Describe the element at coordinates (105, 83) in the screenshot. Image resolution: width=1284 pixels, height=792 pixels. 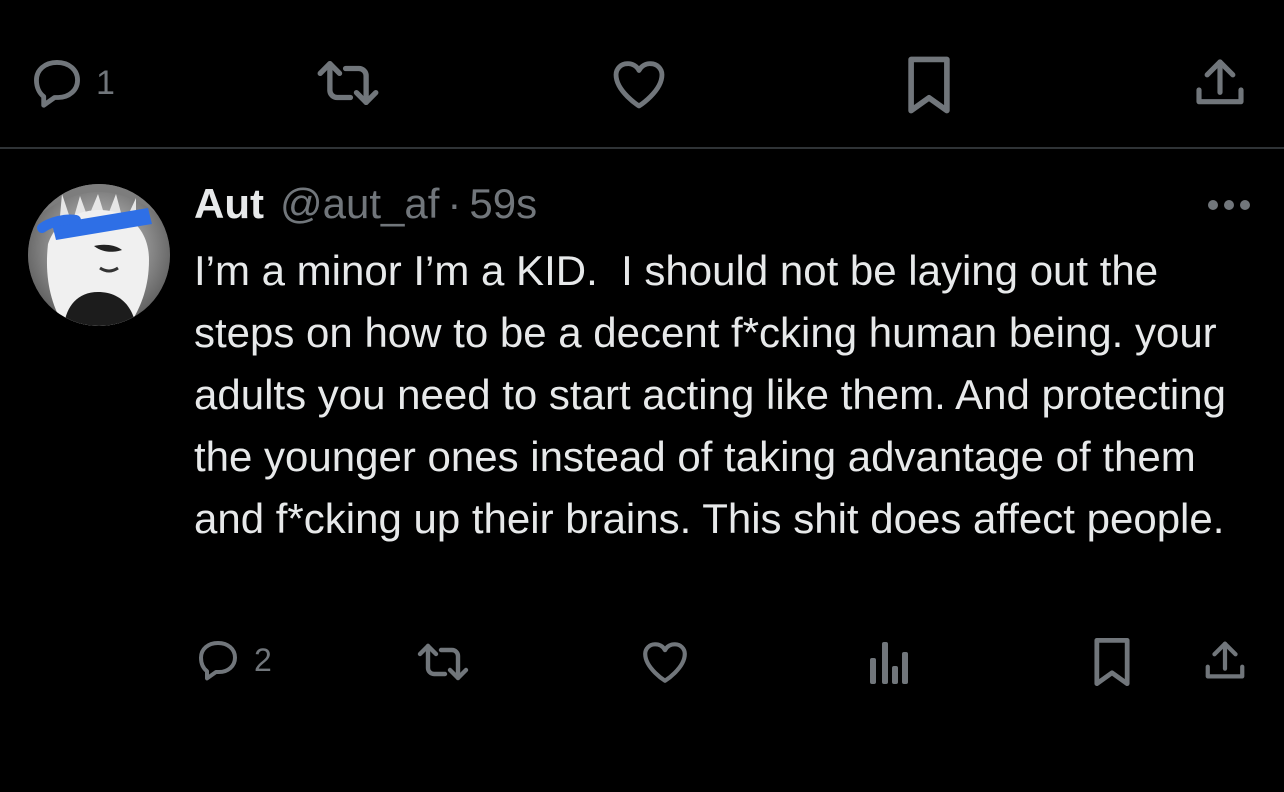
I see `reply-count: 1` at that location.